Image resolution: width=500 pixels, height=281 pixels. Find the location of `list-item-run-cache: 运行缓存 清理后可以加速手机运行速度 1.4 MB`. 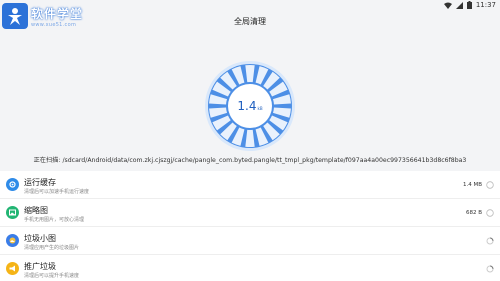

list-item-run-cache: 运行缓存 清理后可以加速手机运行速度 1.4 MB is located at coordinates (250, 185).